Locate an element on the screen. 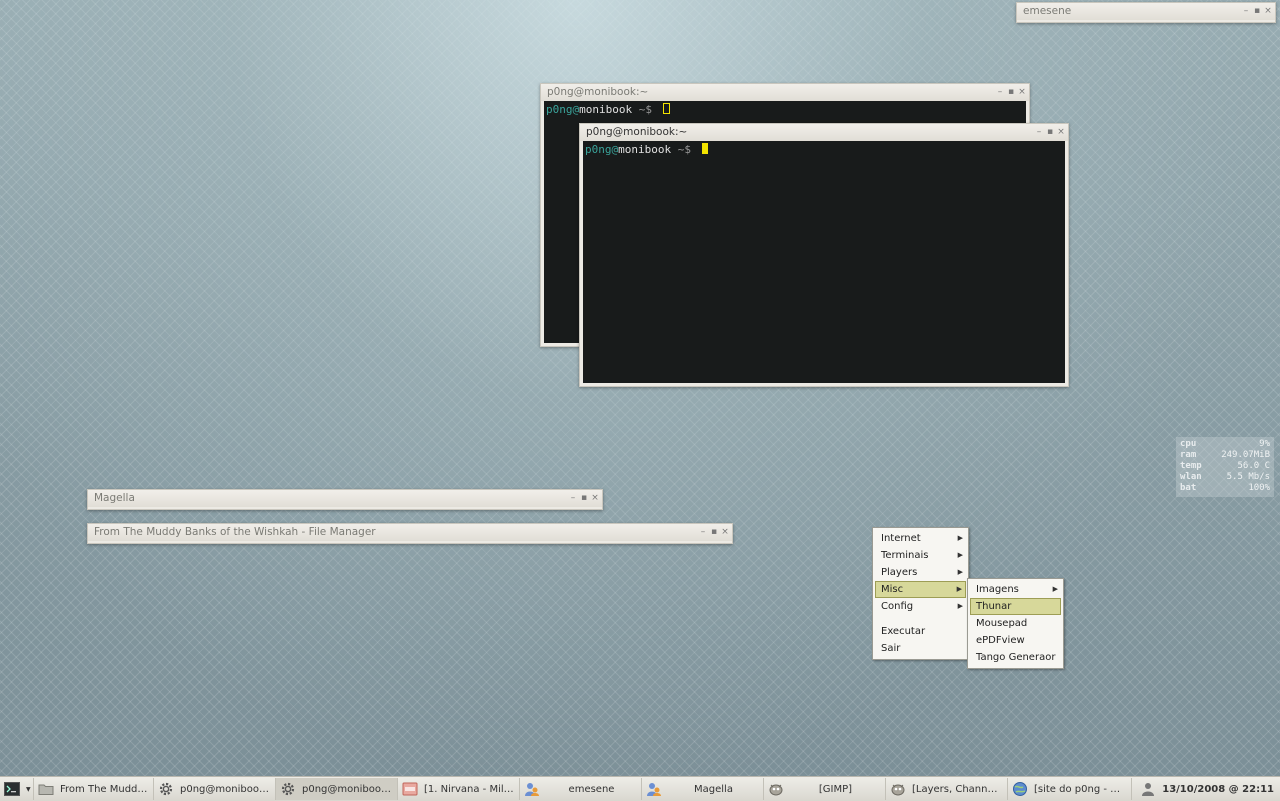 This screenshot has height=801, width=1280. monitor-row-temp: temp 56.0 C is located at coordinates (1225, 466).